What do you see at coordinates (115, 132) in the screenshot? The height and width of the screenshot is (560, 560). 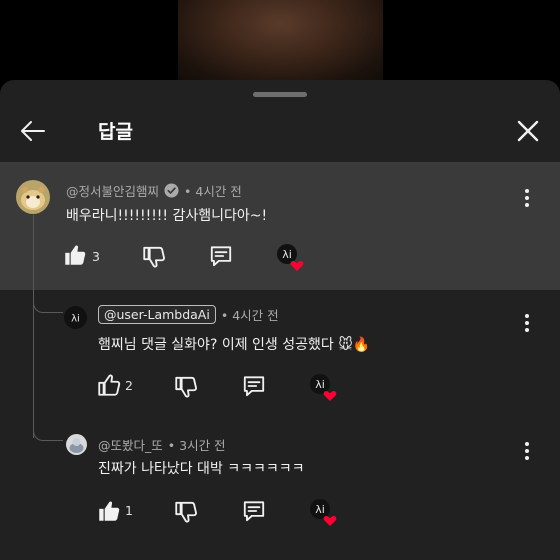 I see `page-title: 답글` at bounding box center [115, 132].